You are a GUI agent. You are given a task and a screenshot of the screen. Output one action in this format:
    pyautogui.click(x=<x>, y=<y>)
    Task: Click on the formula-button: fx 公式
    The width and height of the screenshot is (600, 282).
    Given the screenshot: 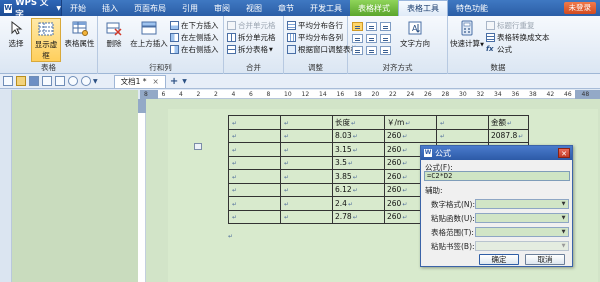 What is the action you would take?
    pyautogui.click(x=499, y=49)
    